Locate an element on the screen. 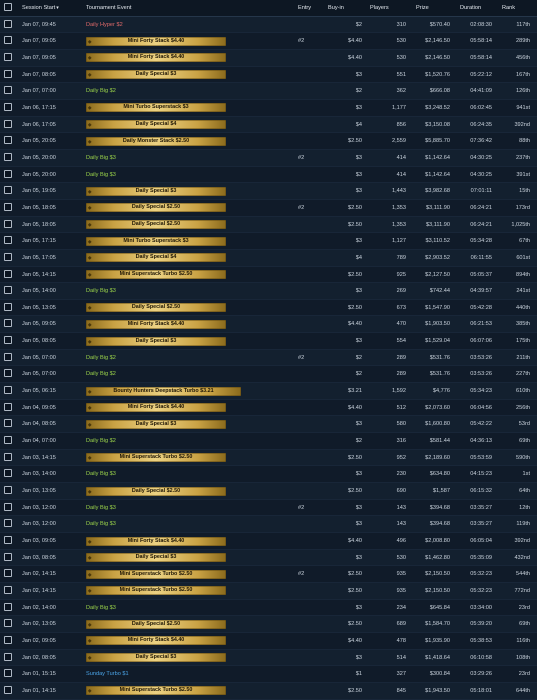 The image size is (537, 700). select-all-cell is located at coordinates (8, 8).